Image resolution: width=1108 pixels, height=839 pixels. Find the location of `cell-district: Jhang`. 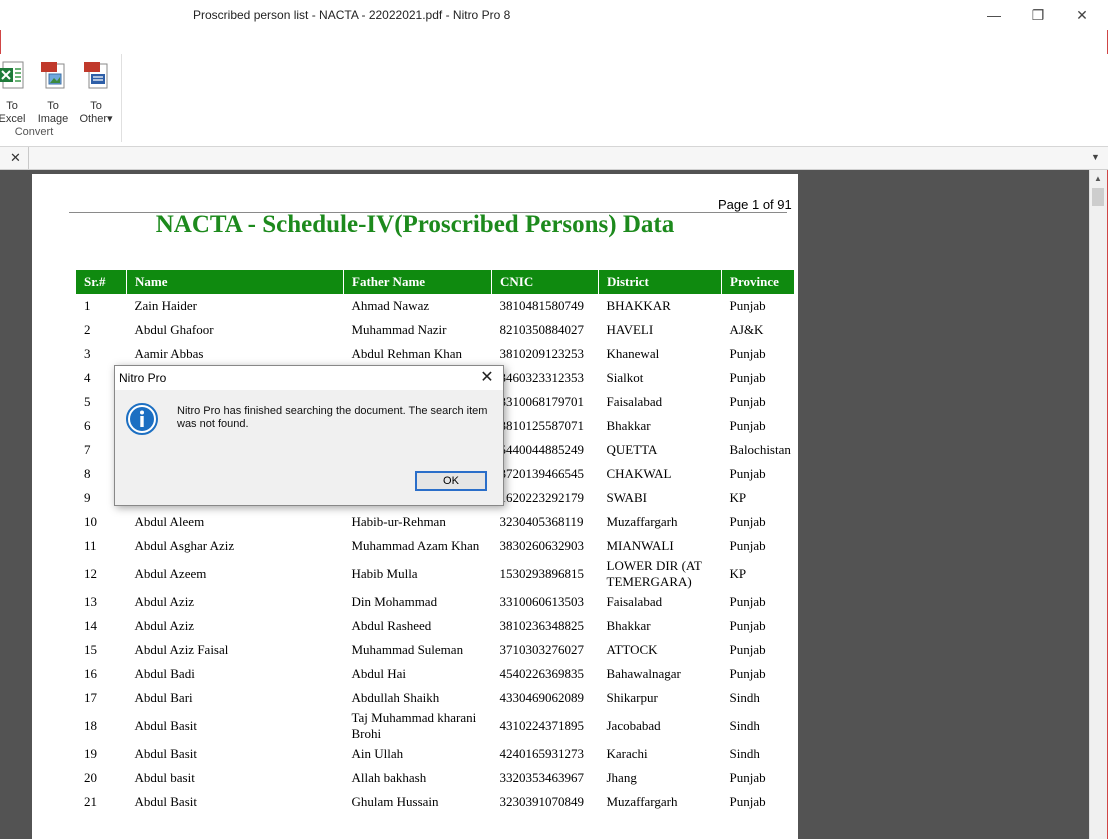

cell-district: Jhang is located at coordinates (621, 777).